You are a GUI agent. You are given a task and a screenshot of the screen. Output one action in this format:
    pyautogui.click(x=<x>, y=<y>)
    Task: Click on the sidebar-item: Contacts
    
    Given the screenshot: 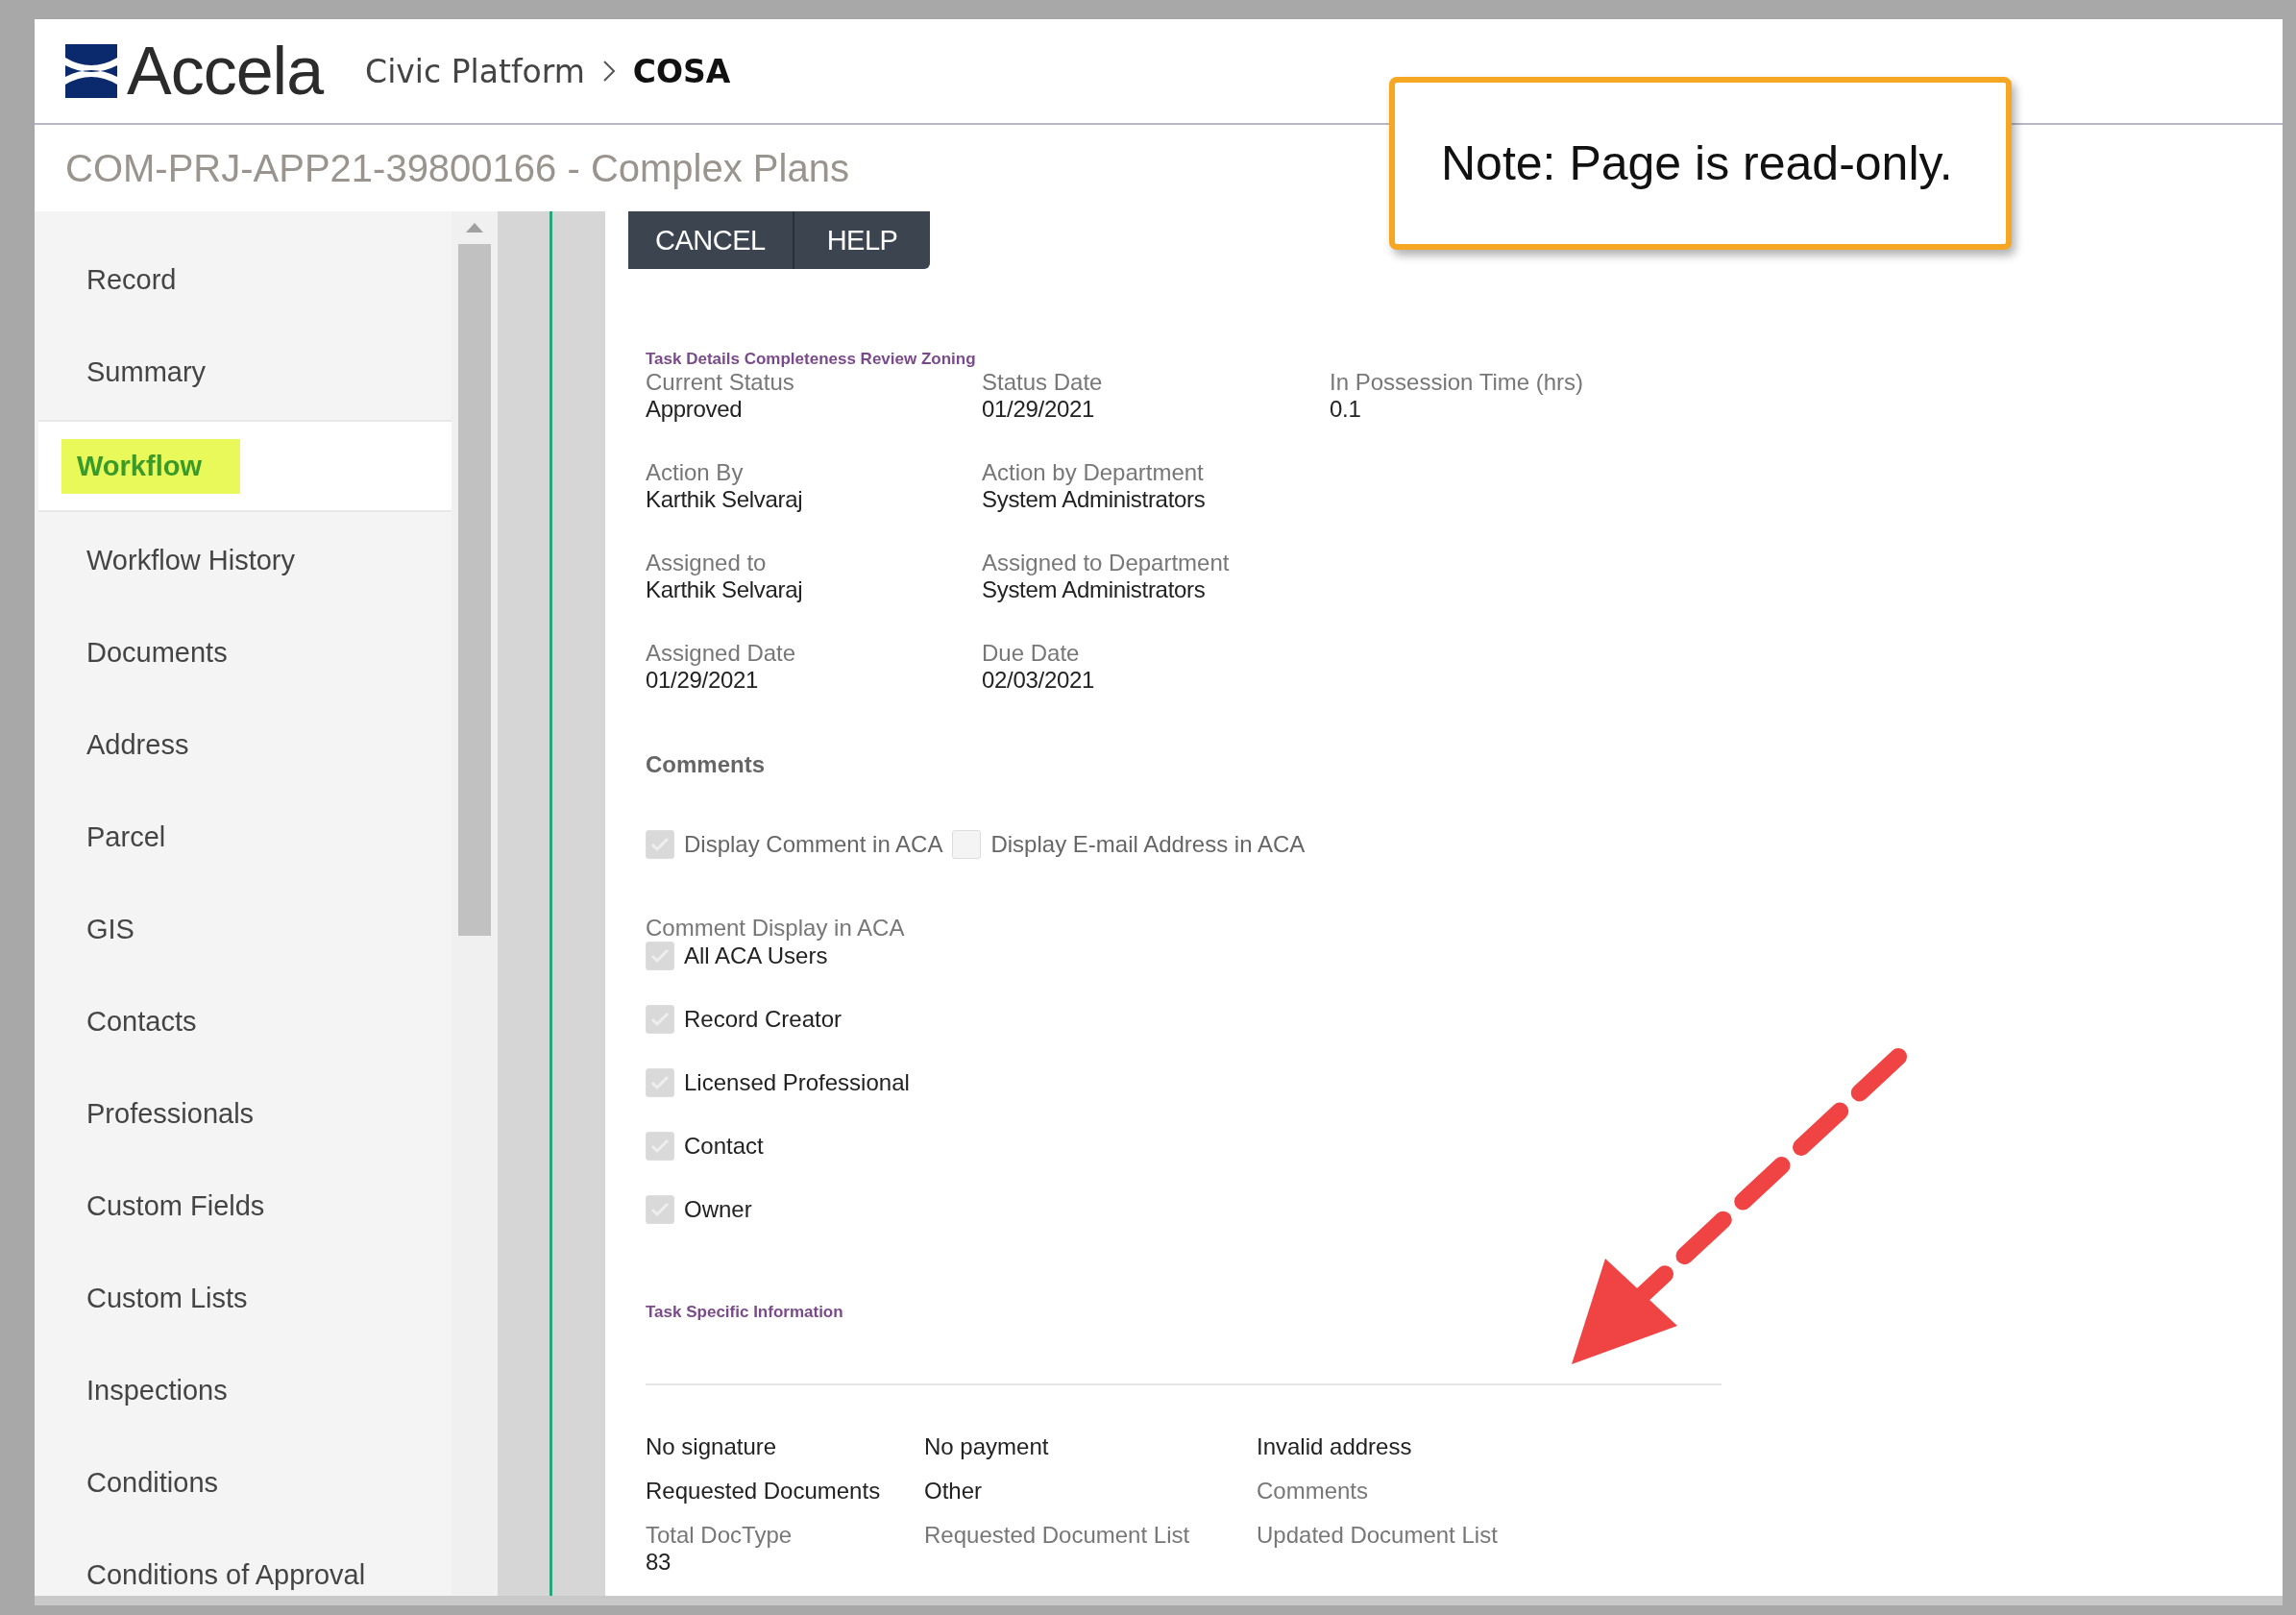 What is the action you would take?
    pyautogui.click(x=141, y=1022)
    